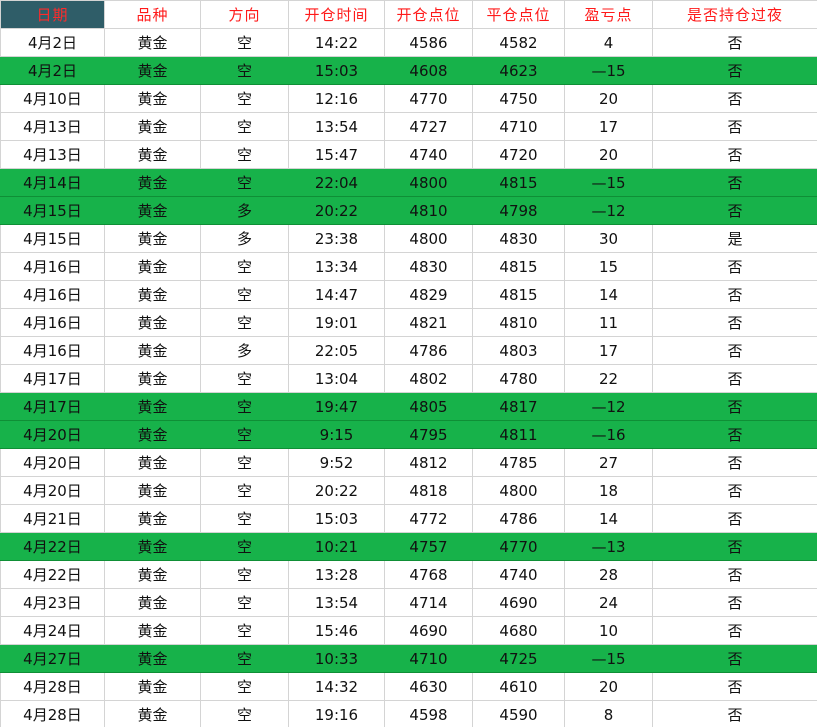  Describe the element at coordinates (52, 518) in the screenshot. I see `cell-date: 4月21日` at that location.